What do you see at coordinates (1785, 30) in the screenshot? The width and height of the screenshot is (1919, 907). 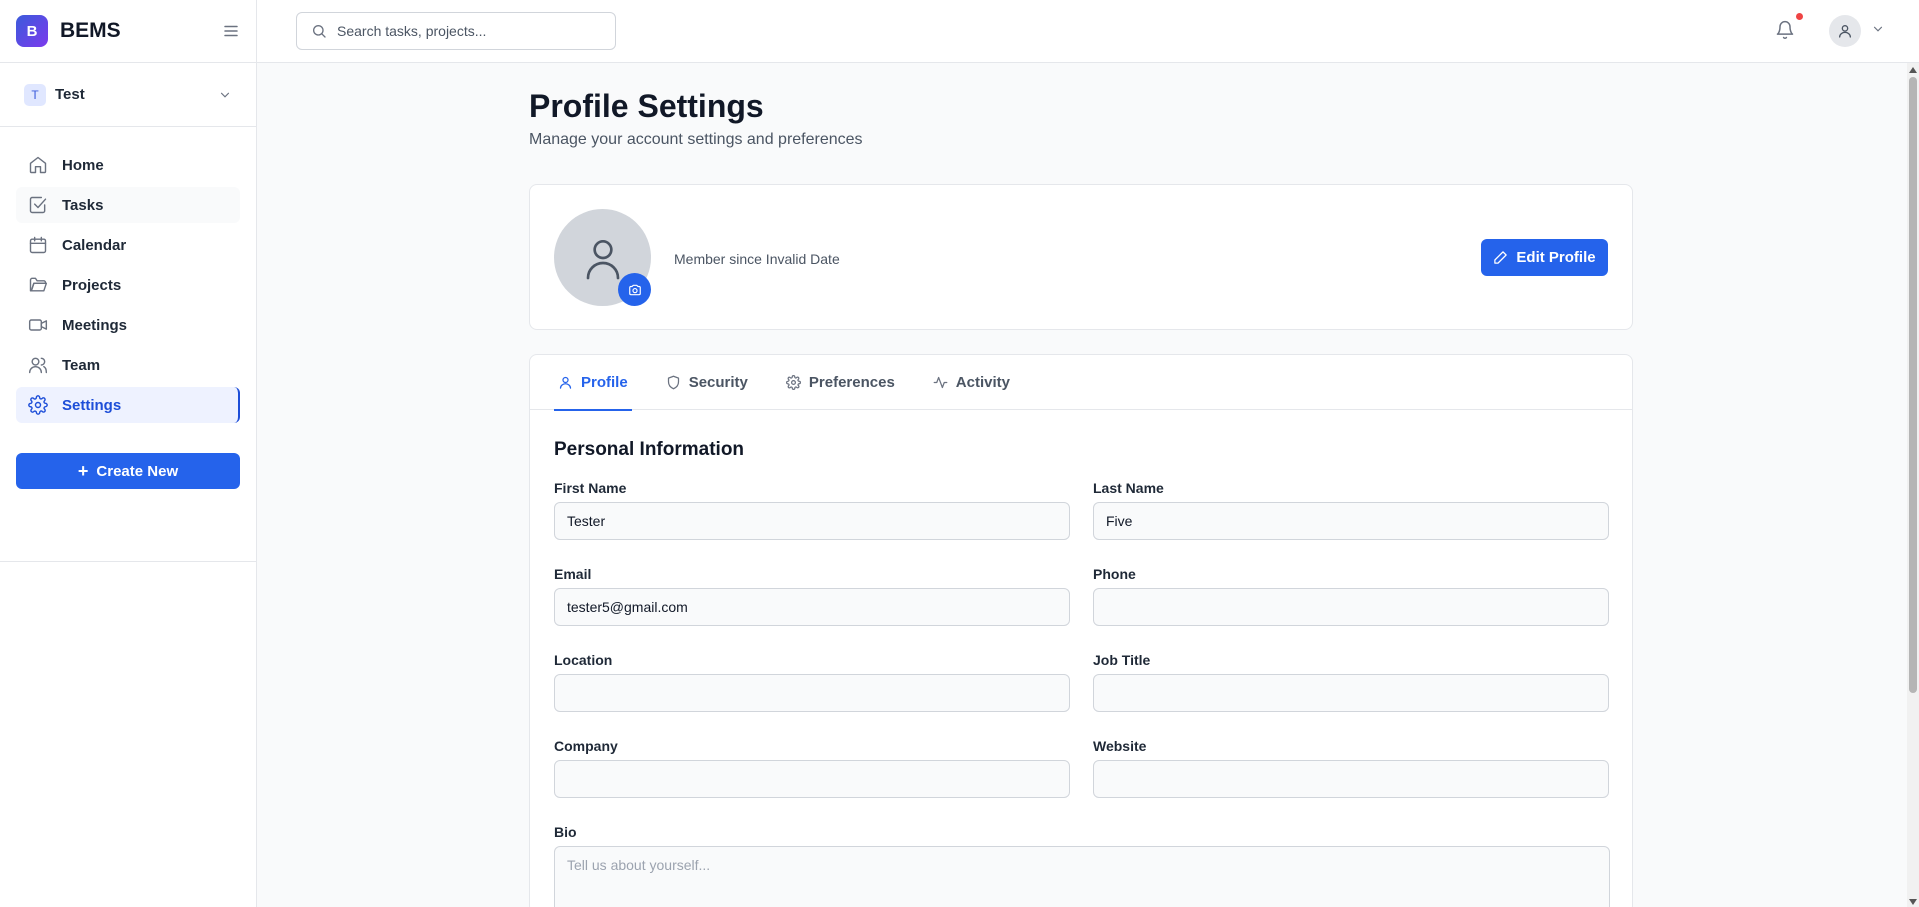 I see `bell-icon` at bounding box center [1785, 30].